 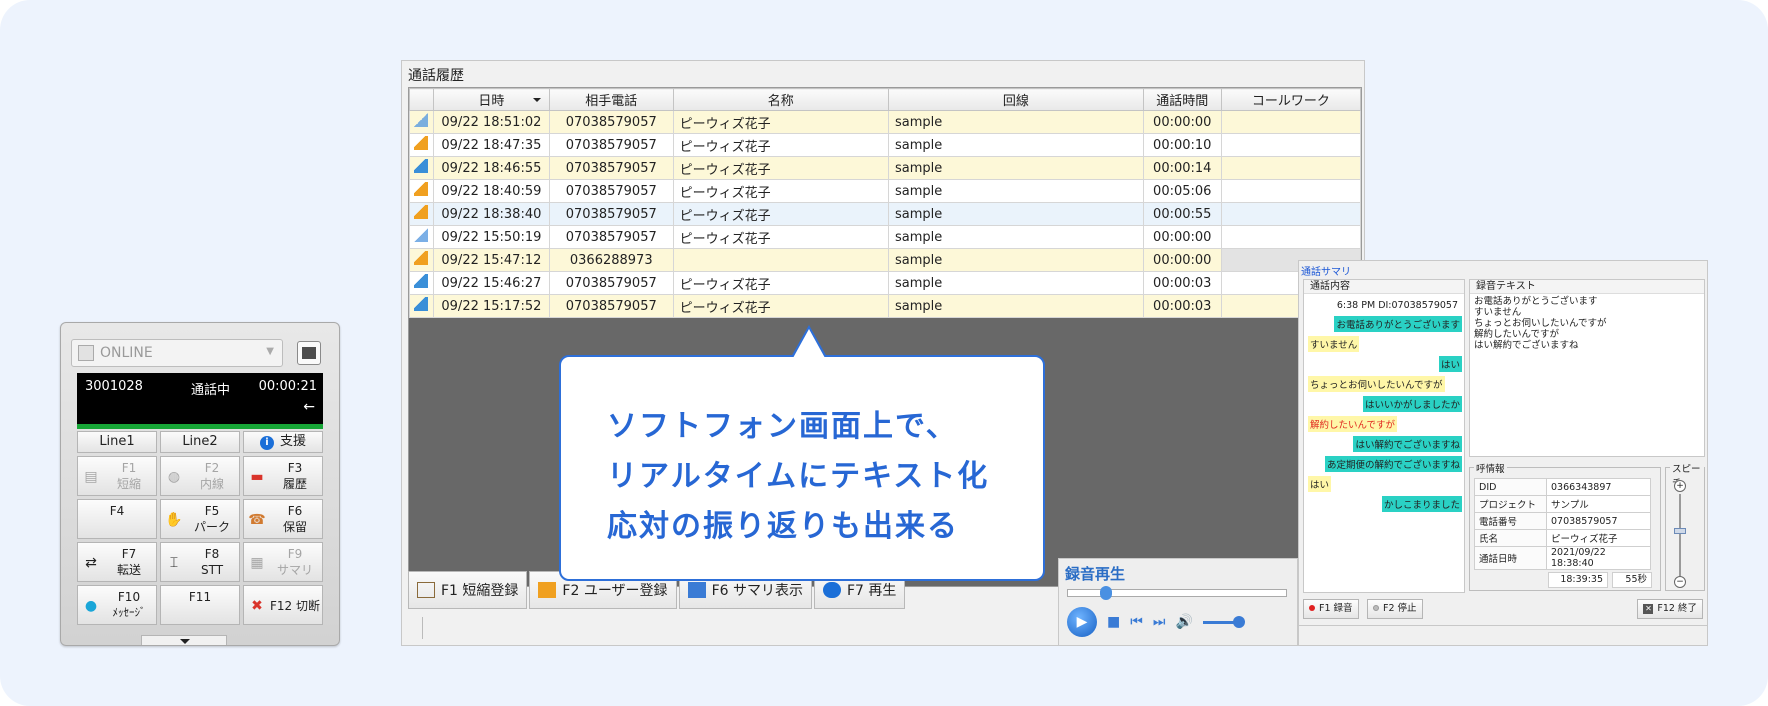 I want to click on close-button: ✕ F12 終了, so click(x=1670, y=609).